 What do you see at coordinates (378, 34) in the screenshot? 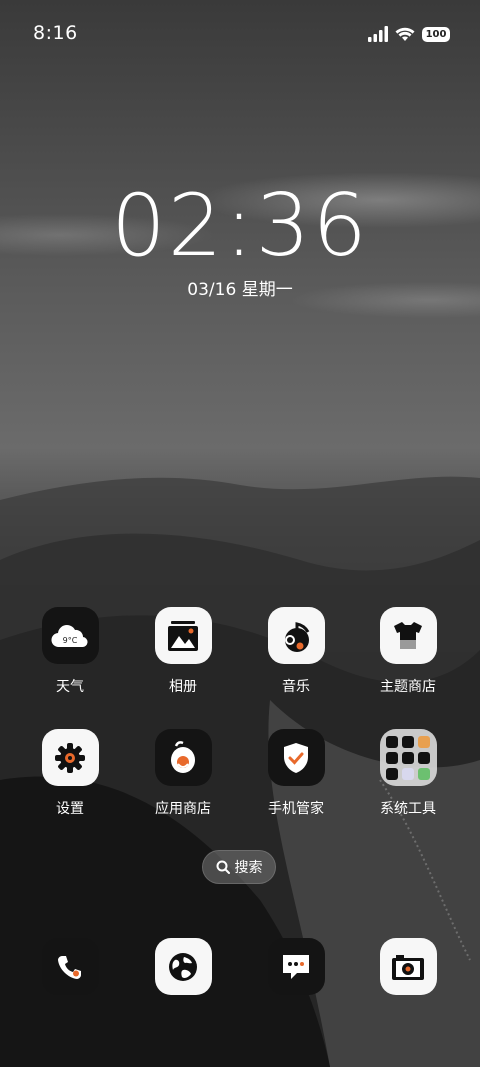
I see `signal-icon` at bounding box center [378, 34].